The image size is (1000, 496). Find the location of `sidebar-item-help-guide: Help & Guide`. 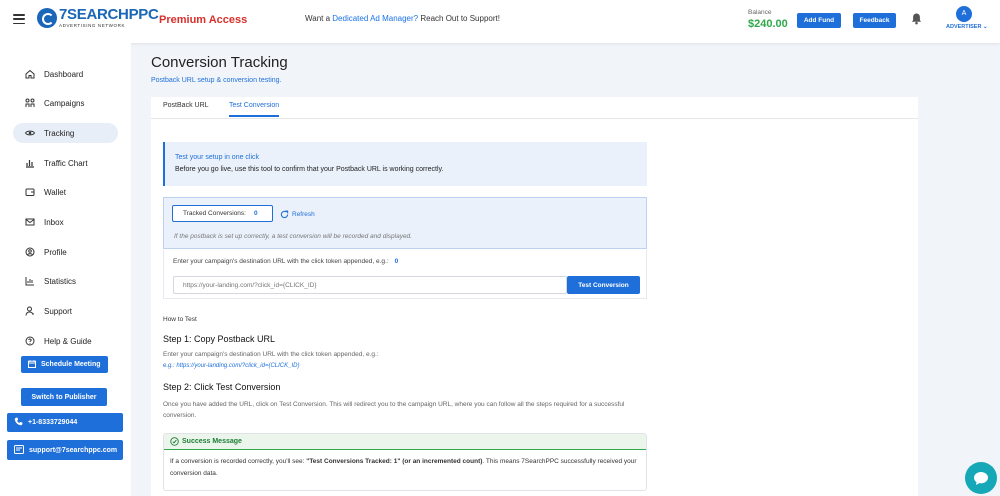

sidebar-item-help-guide: Help & Guide is located at coordinates (65, 341).